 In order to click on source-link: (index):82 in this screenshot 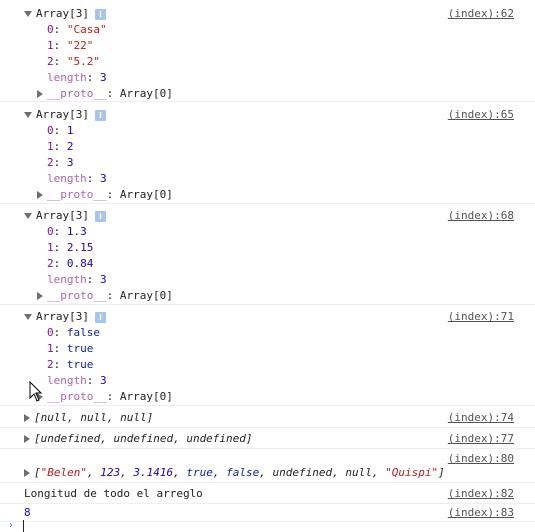, I will do `click(481, 494)`.